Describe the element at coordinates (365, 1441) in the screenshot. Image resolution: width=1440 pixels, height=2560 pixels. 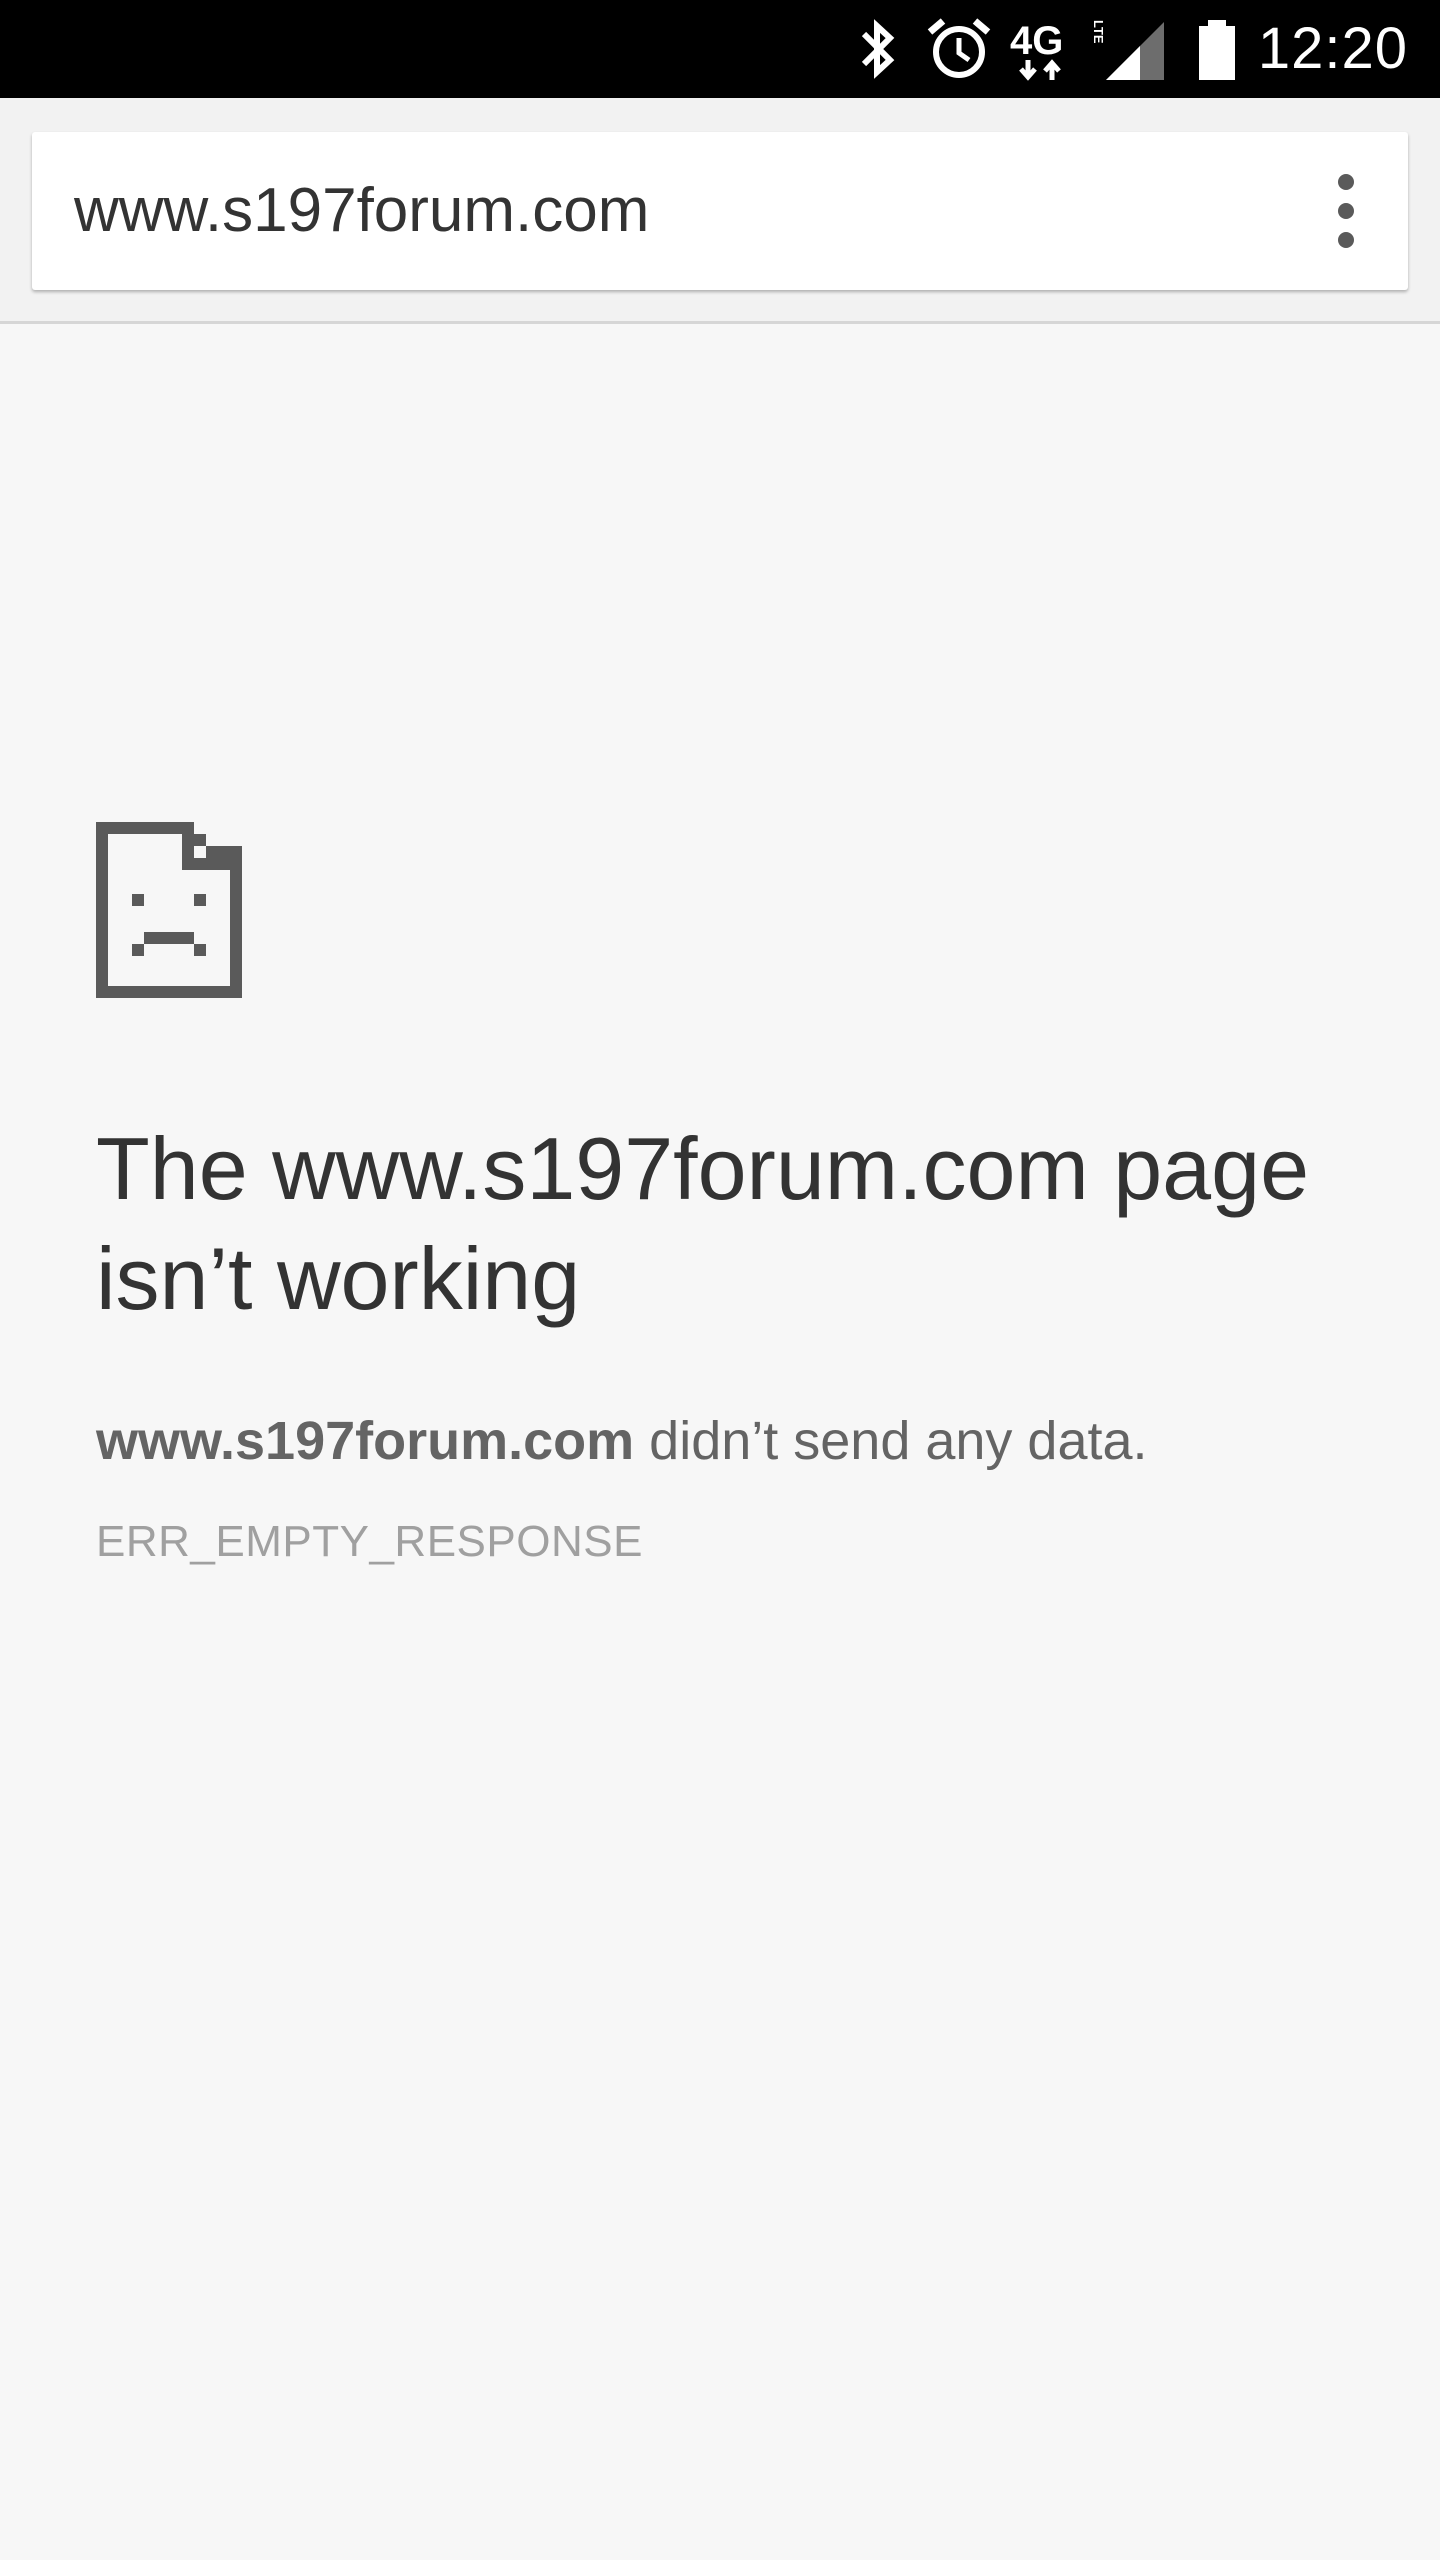
I see `error-host: www.s197forum.com` at that location.